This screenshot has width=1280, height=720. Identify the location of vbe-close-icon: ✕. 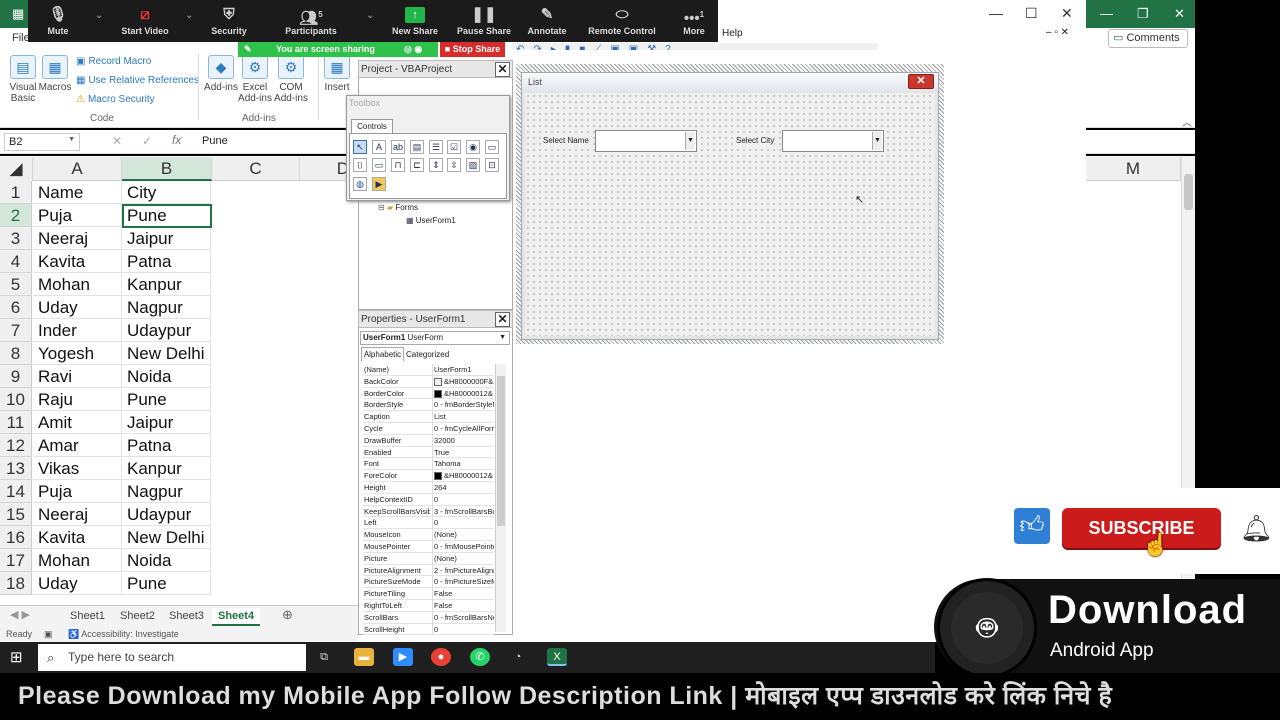
(1067, 13).